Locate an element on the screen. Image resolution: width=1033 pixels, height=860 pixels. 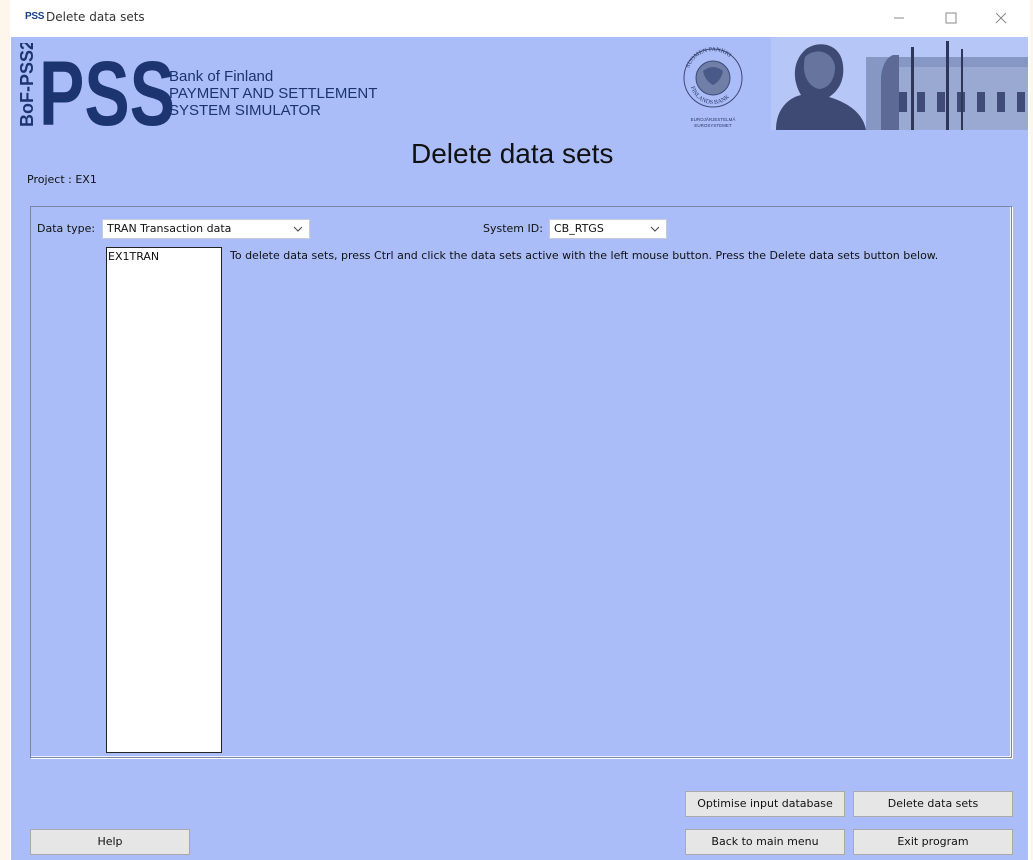
minimize-icon is located at coordinates (899, 18).